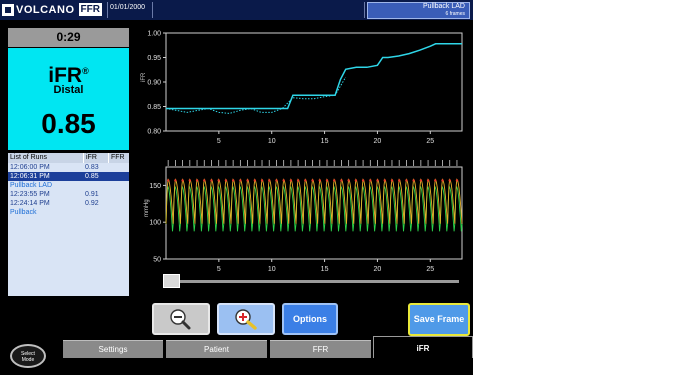 The image size is (700, 375). Describe the element at coordinates (68, 99) in the screenshot. I see `ifr-result-panel: iFR® Distal 0.85` at that location.